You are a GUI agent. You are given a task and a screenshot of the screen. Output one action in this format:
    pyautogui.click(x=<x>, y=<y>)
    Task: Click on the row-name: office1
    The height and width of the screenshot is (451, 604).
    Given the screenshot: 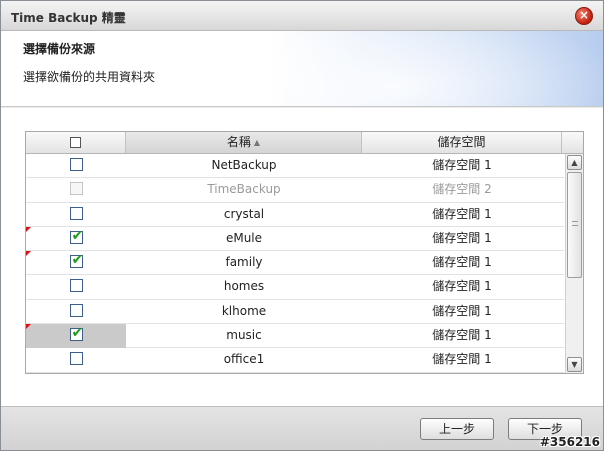 What is the action you would take?
    pyautogui.click(x=244, y=359)
    